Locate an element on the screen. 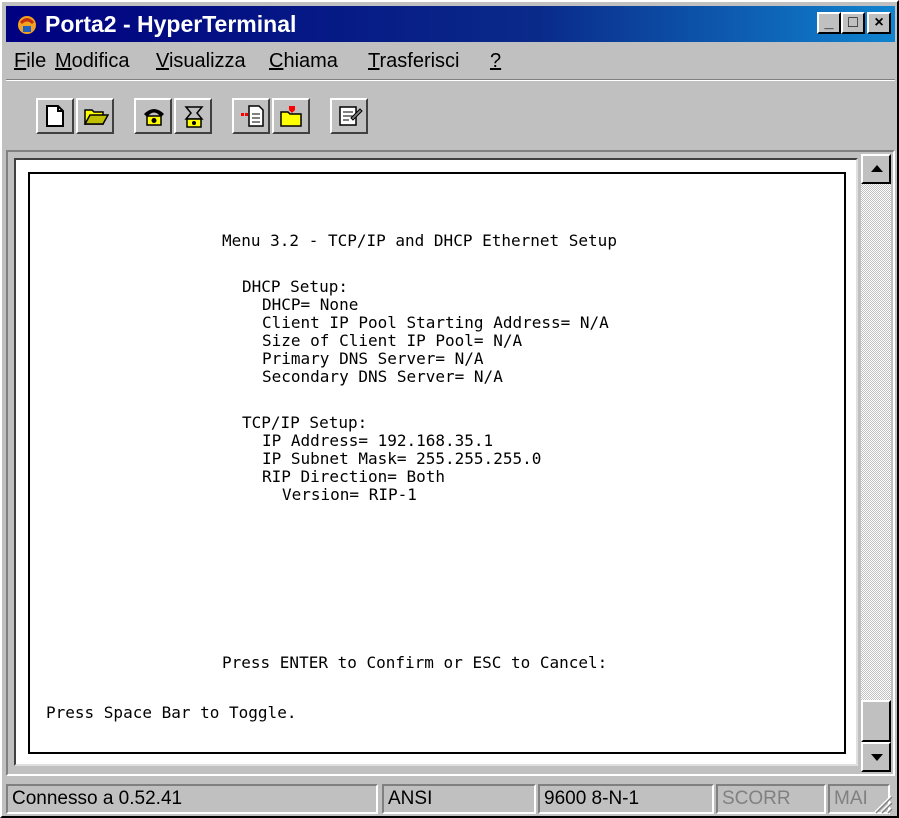  status-scroll: SCORR is located at coordinates (771, 799).